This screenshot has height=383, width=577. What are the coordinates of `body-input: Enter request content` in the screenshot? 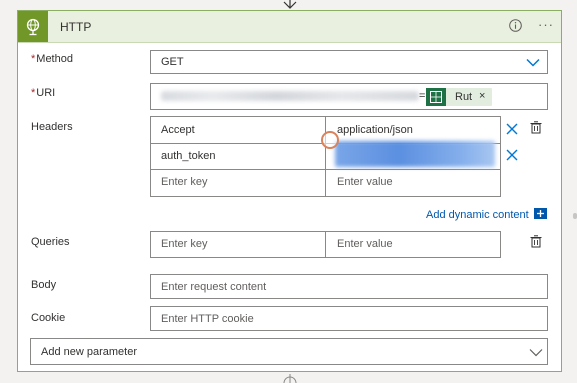 It's located at (349, 286).